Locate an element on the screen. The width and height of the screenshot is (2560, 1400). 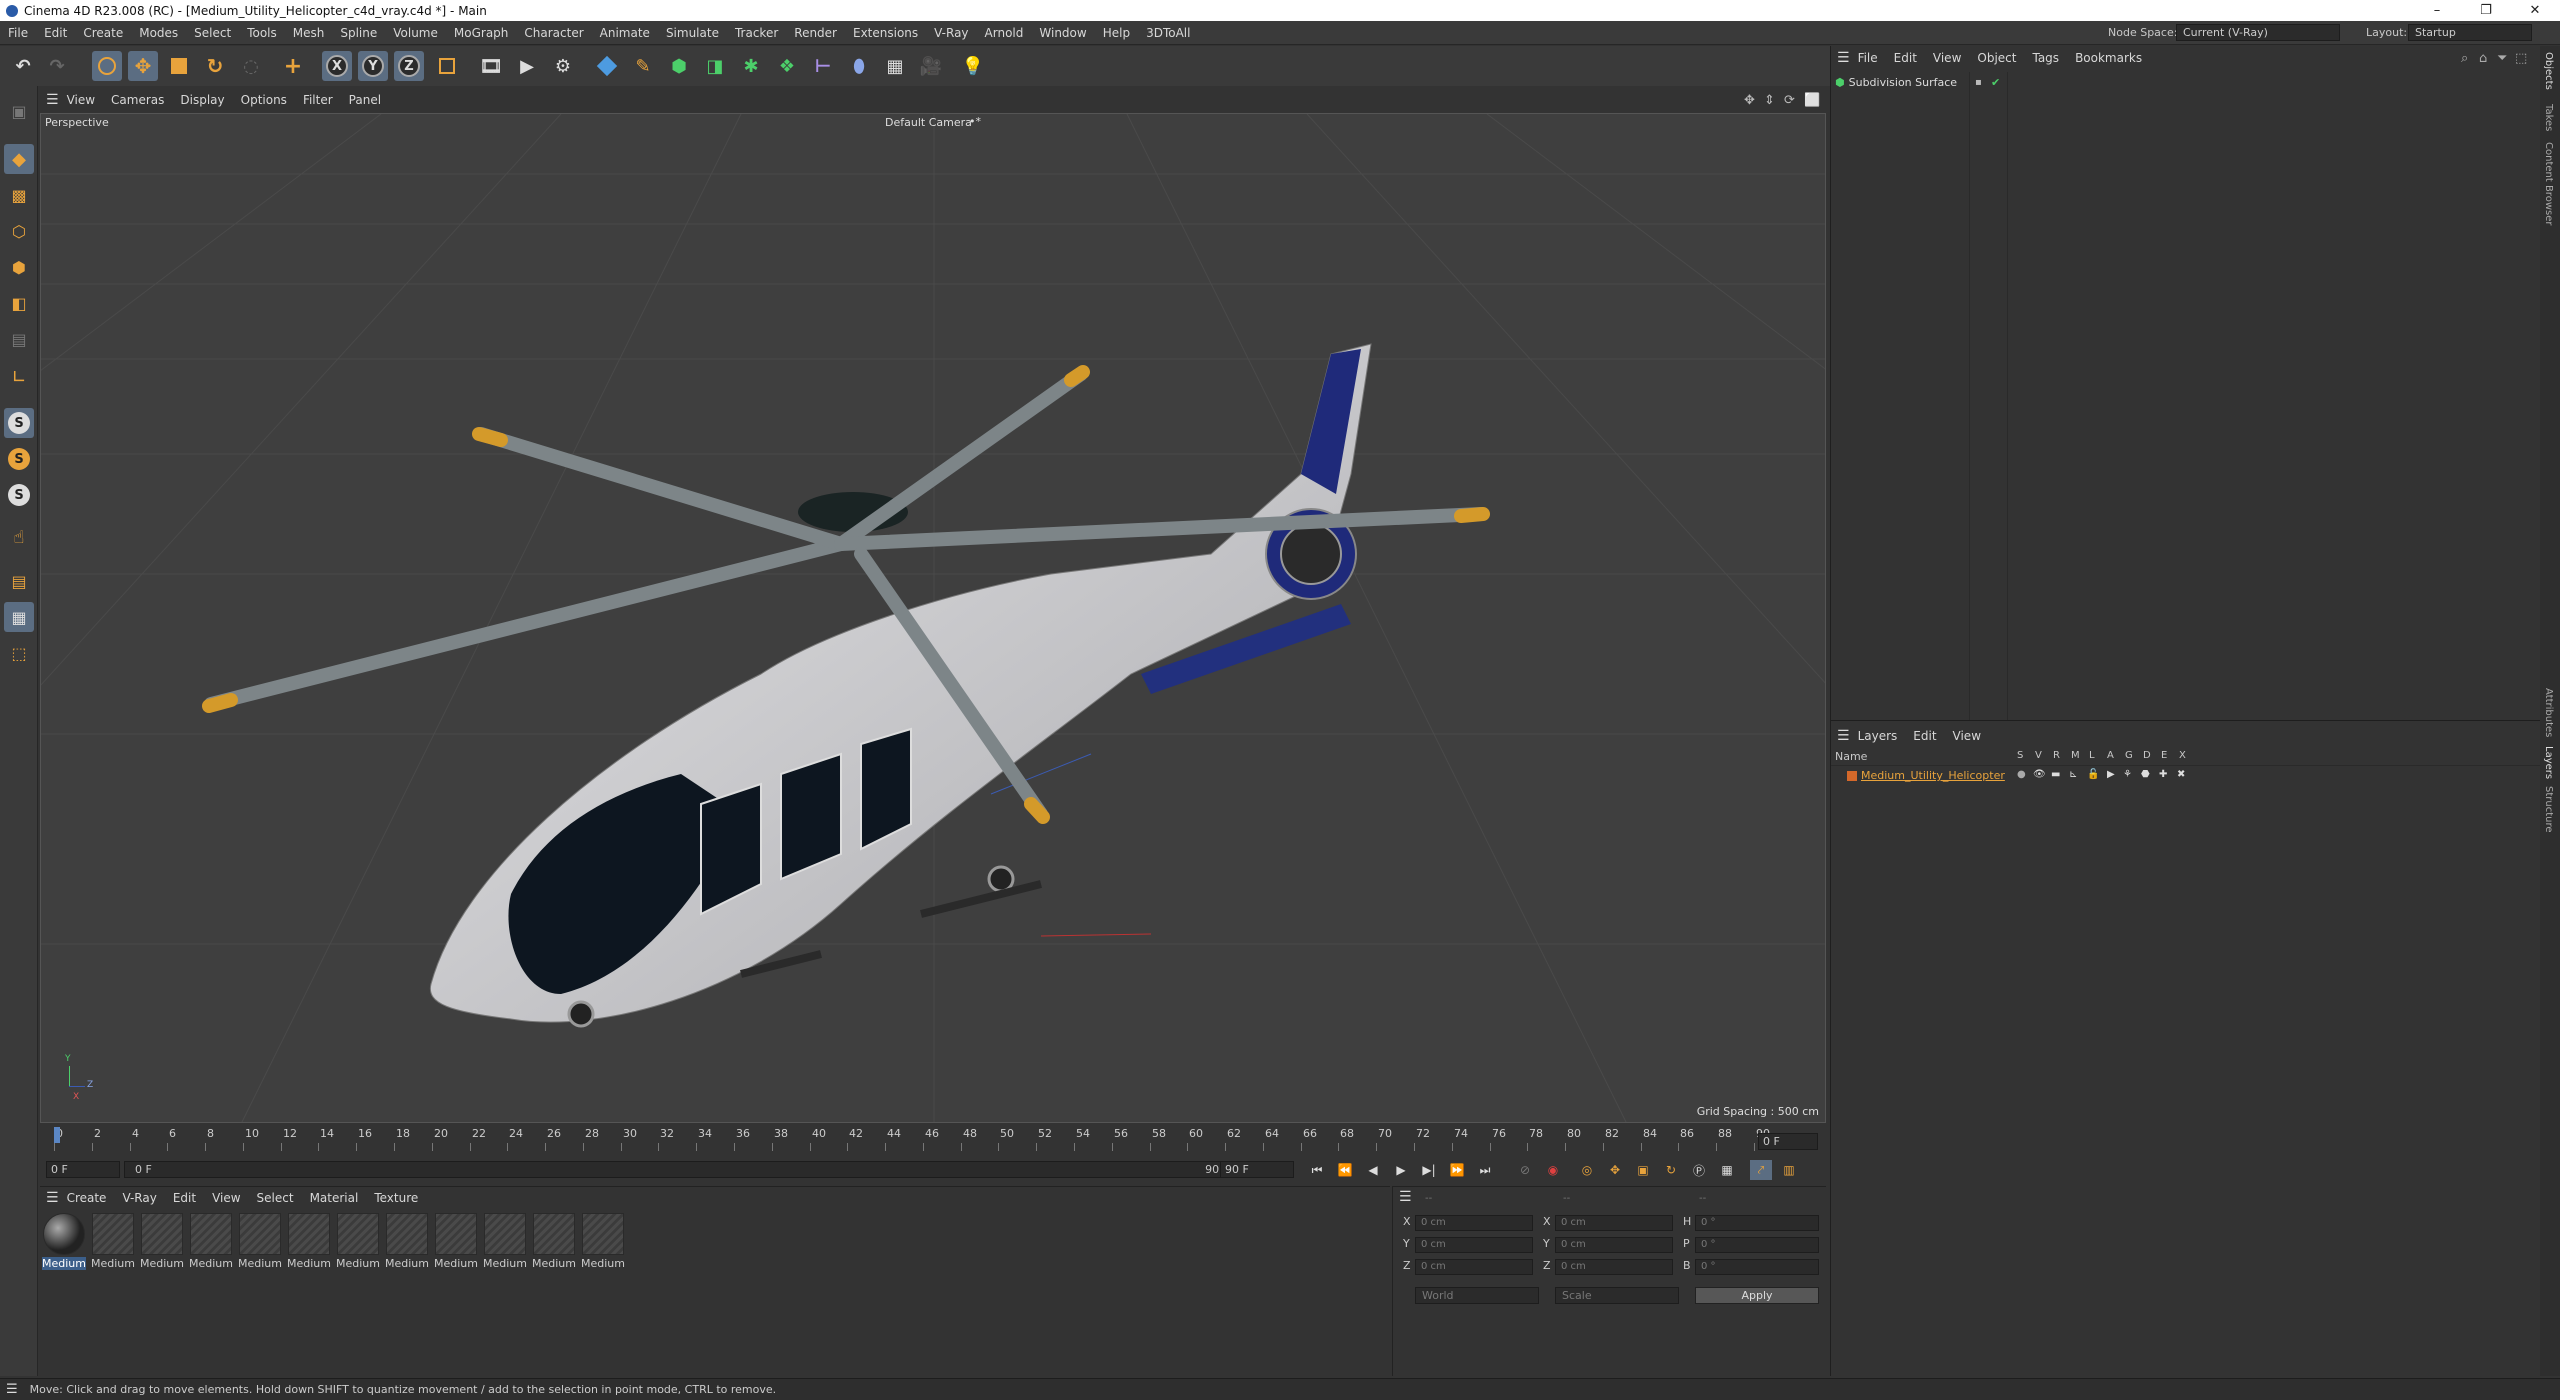
mat-menu-material: Material is located at coordinates (334, 1198).